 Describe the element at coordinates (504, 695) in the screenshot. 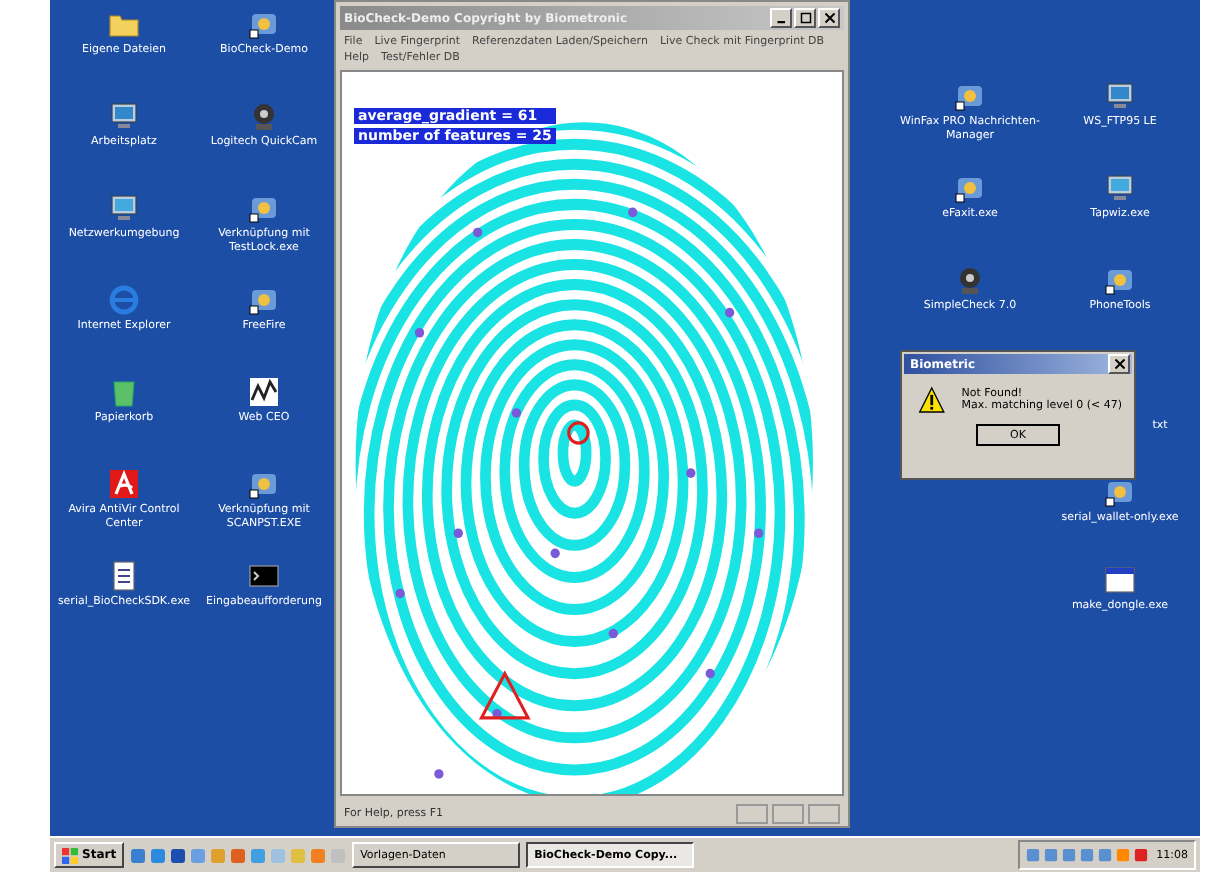

I see `delta-triangle-marker` at that location.